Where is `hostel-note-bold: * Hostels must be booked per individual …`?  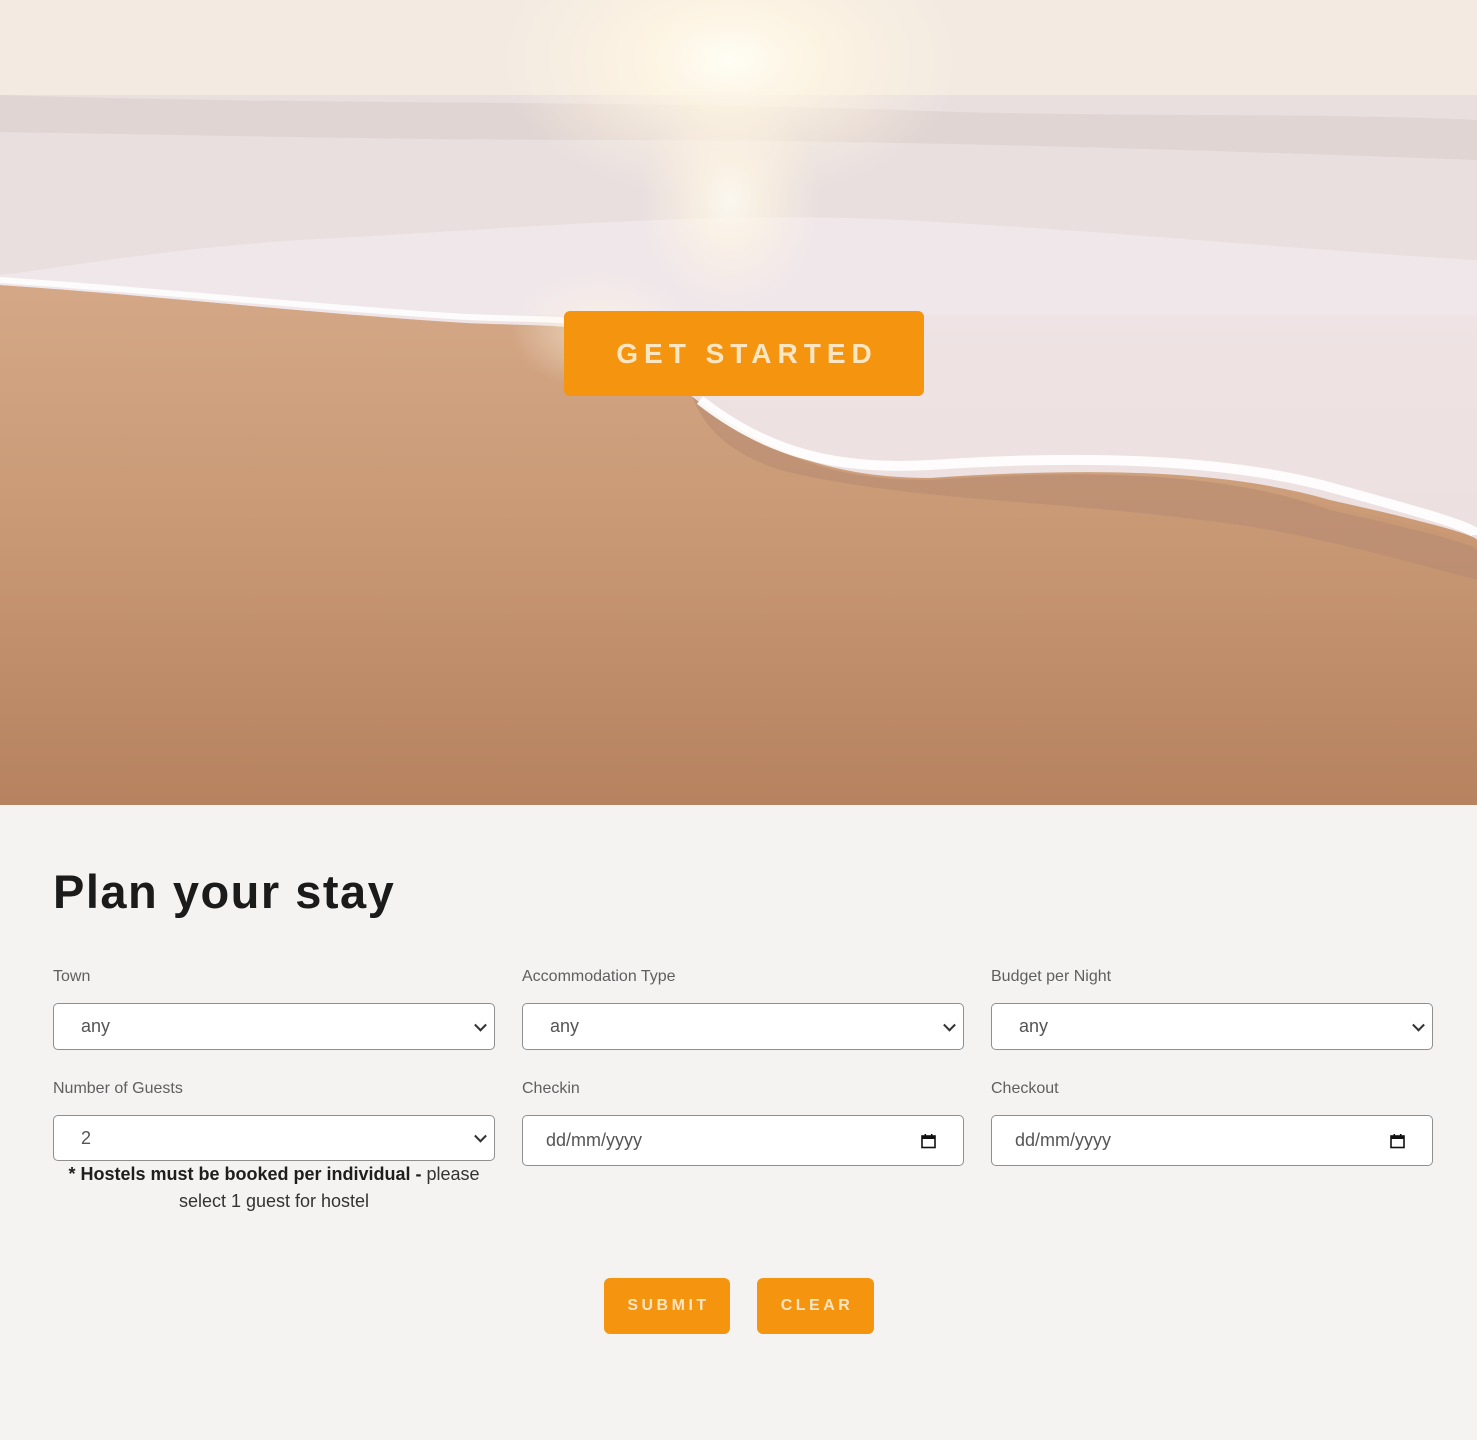
hostel-note-bold: * Hostels must be booked per individual … is located at coordinates (245, 1174).